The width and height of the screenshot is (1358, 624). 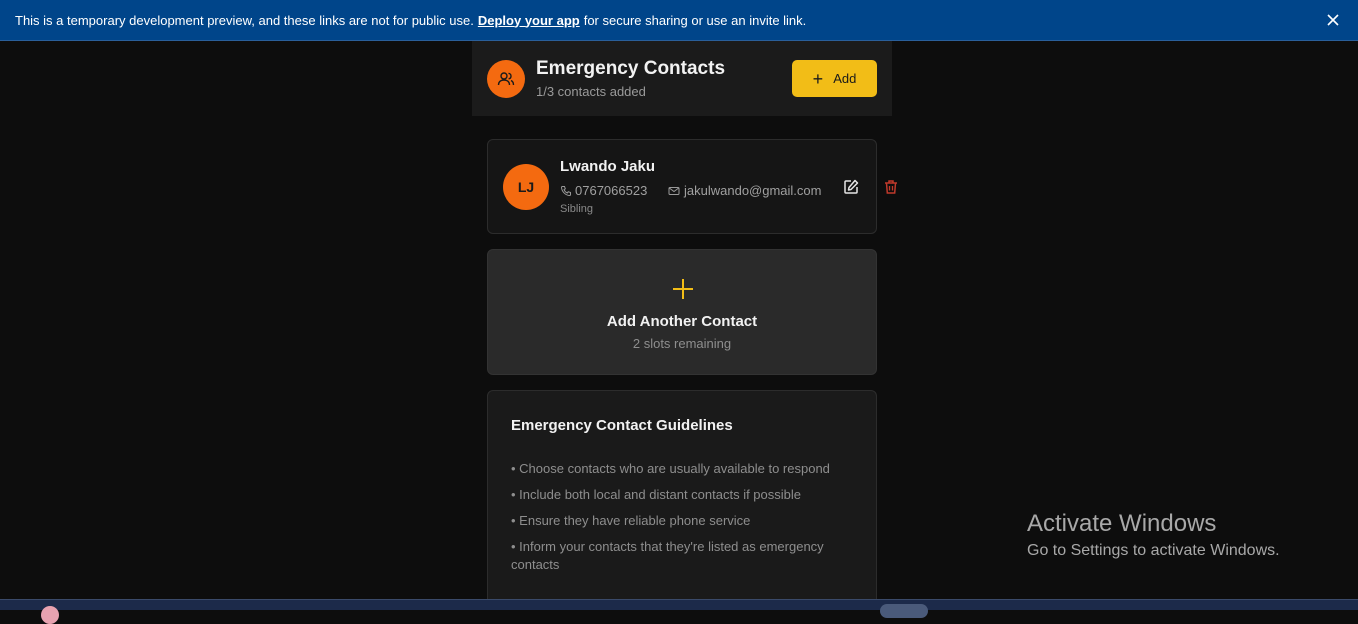 What do you see at coordinates (891, 187) in the screenshot?
I see `trash-icon` at bounding box center [891, 187].